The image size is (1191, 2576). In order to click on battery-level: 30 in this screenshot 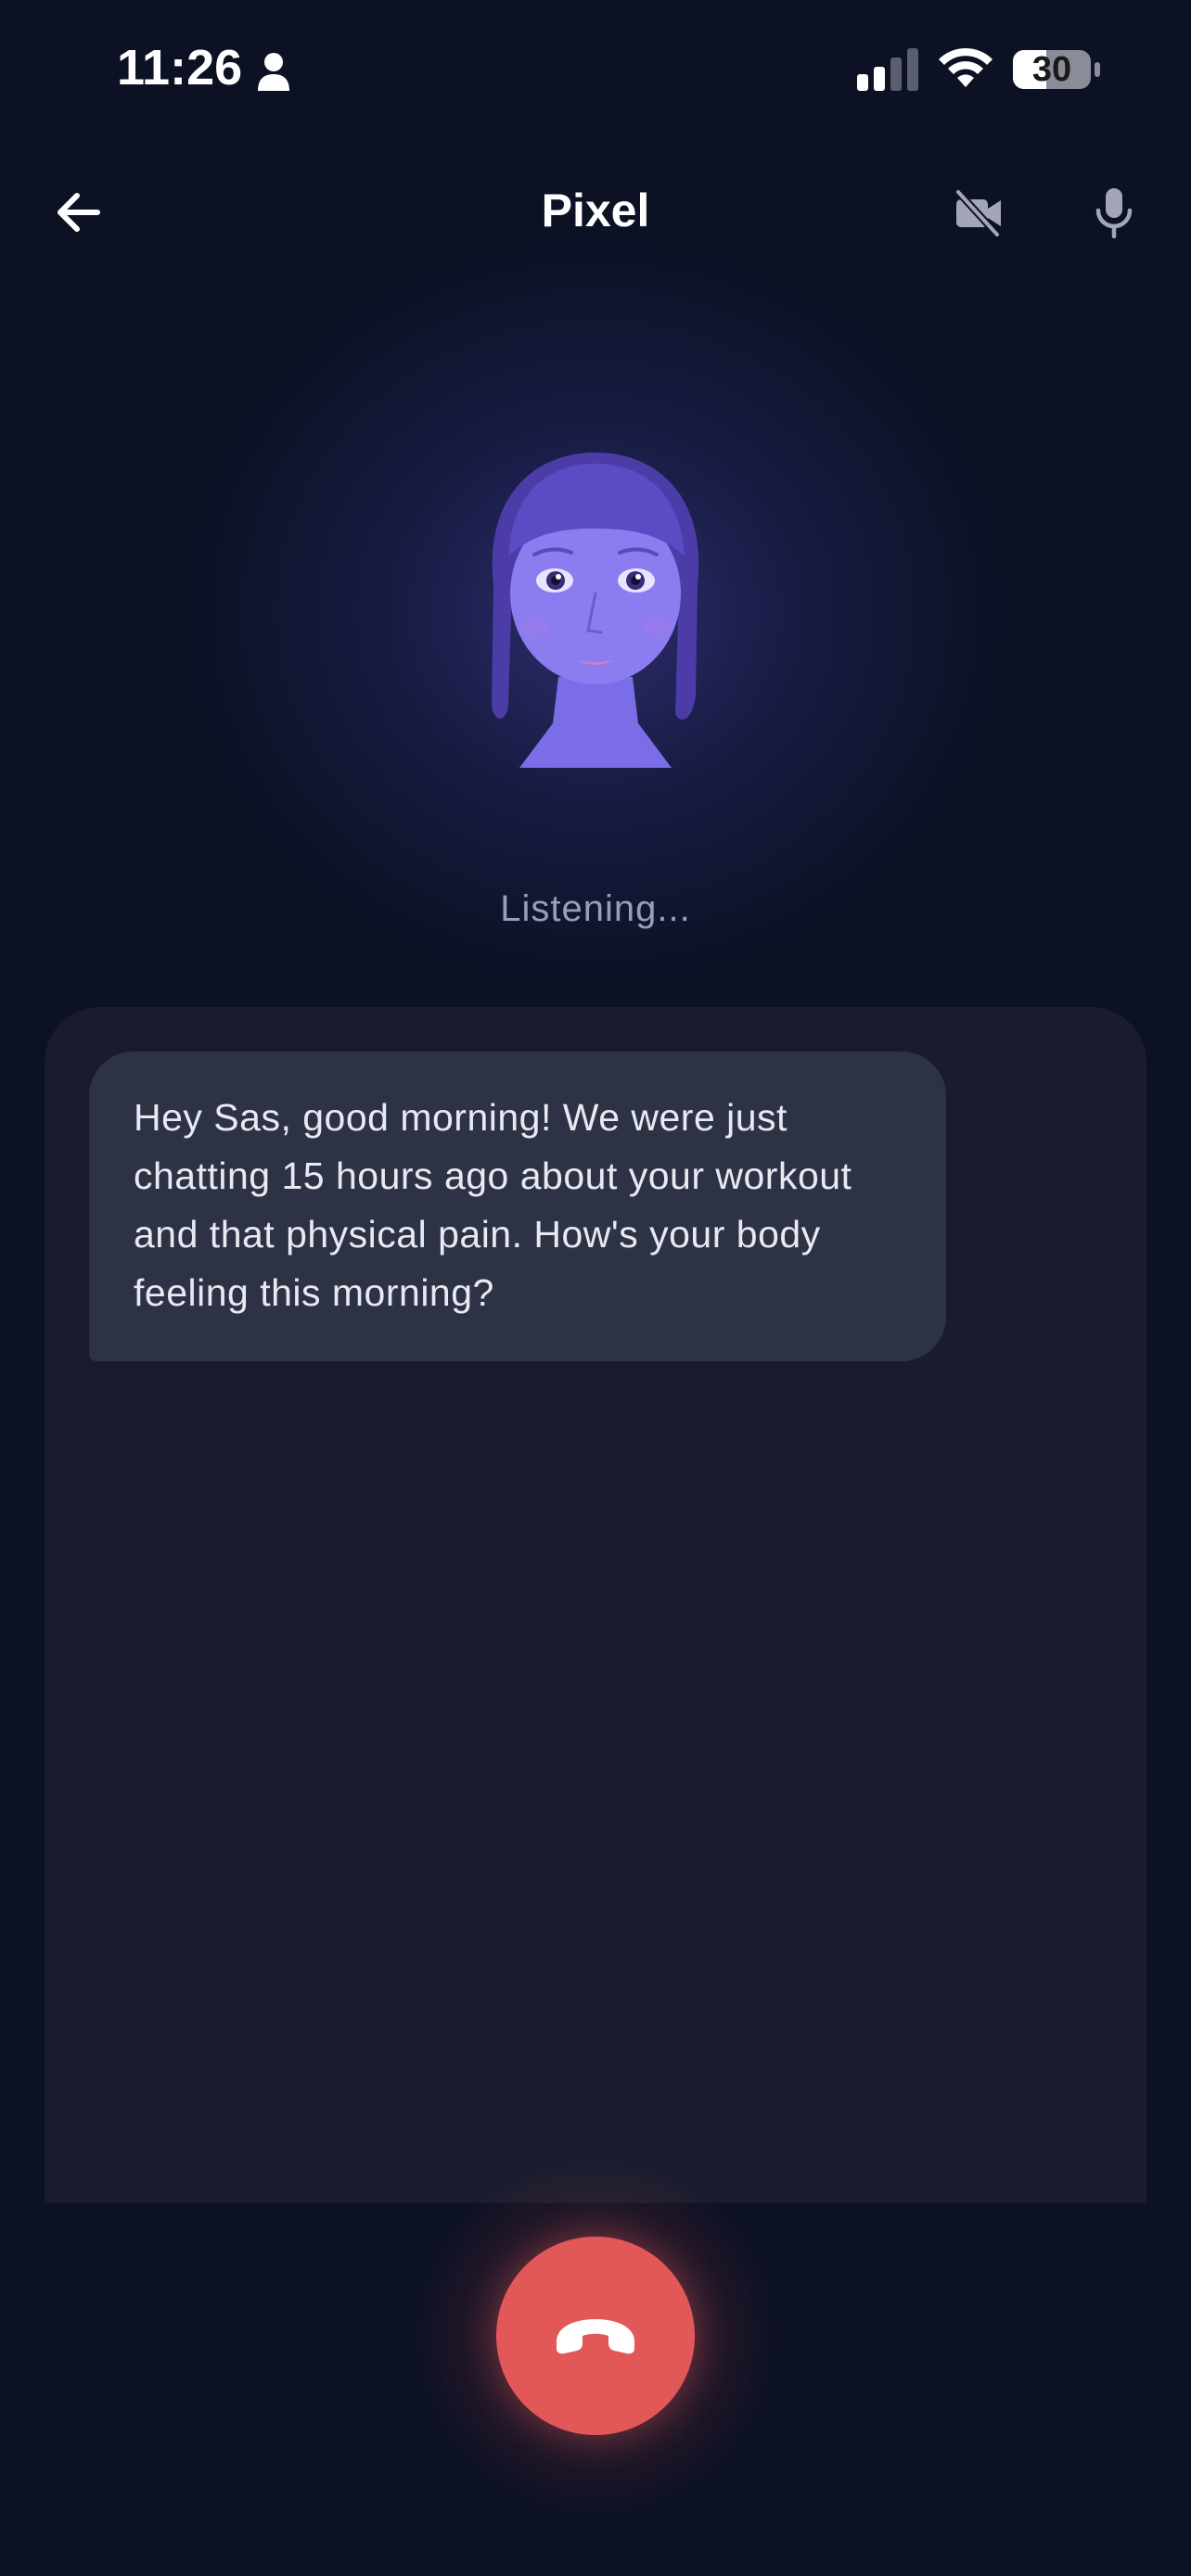, I will do `click(1051, 69)`.